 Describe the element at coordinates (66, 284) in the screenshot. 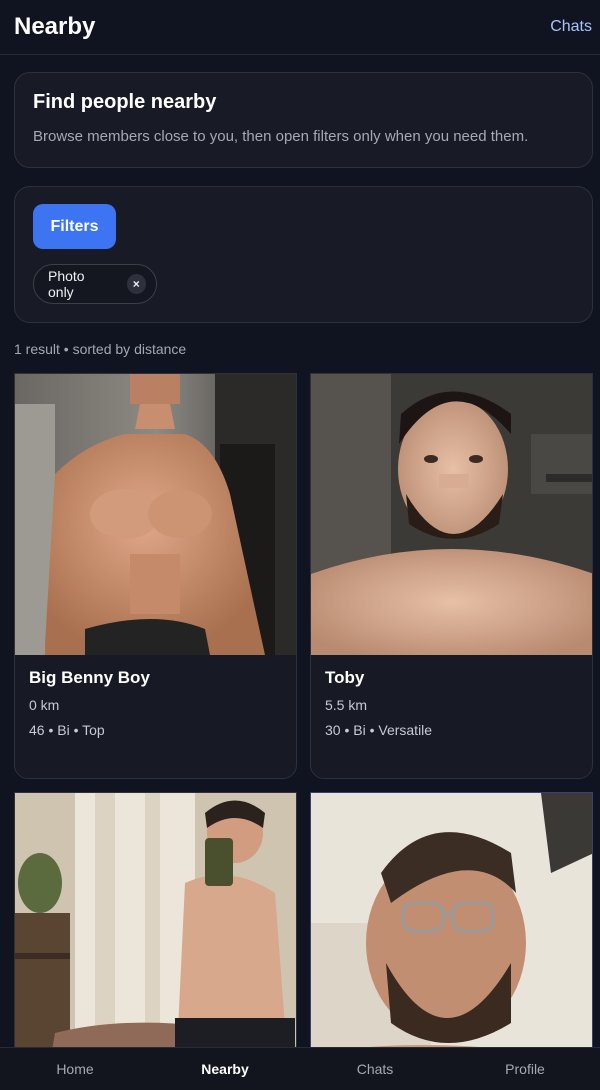

I see `filter-chip-label: Photo only` at that location.